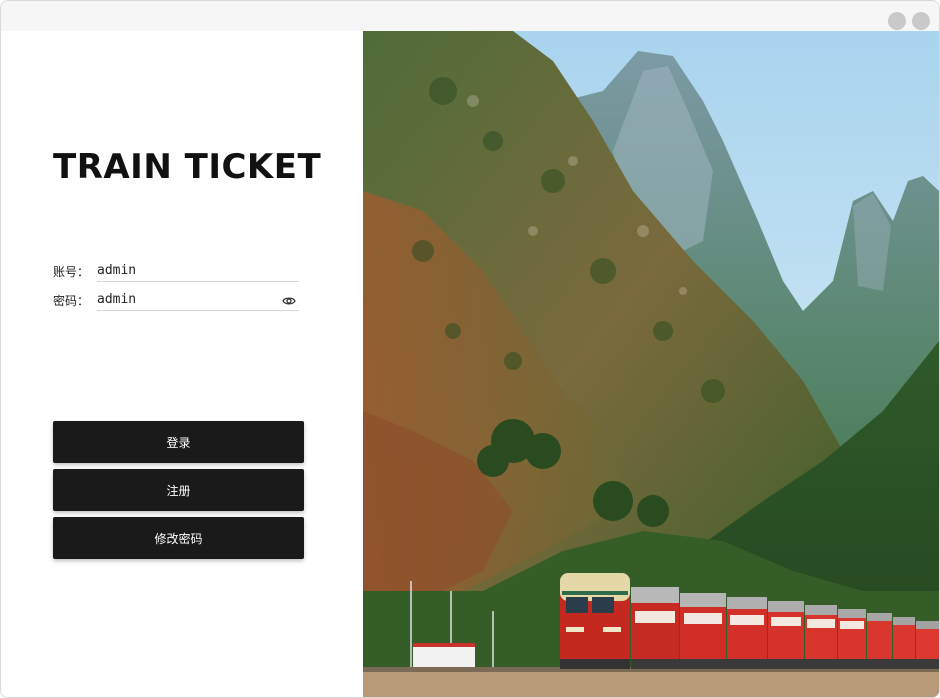 This screenshot has width=940, height=698. What do you see at coordinates (897, 21) in the screenshot?
I see `minimize-button` at bounding box center [897, 21].